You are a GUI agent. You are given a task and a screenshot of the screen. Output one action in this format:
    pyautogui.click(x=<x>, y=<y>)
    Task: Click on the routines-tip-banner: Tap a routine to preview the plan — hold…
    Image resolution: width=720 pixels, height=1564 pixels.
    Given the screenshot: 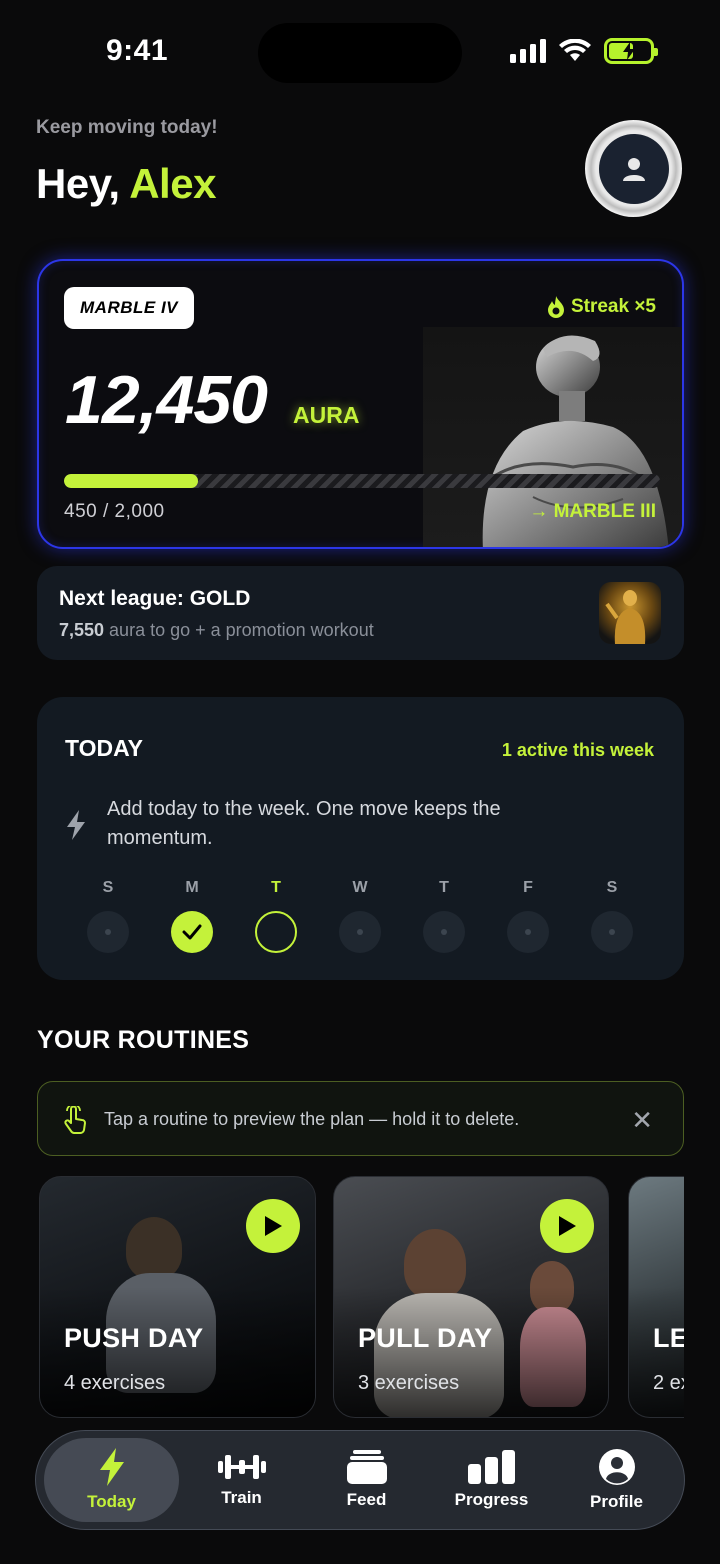 What is the action you would take?
    pyautogui.click(x=360, y=1118)
    